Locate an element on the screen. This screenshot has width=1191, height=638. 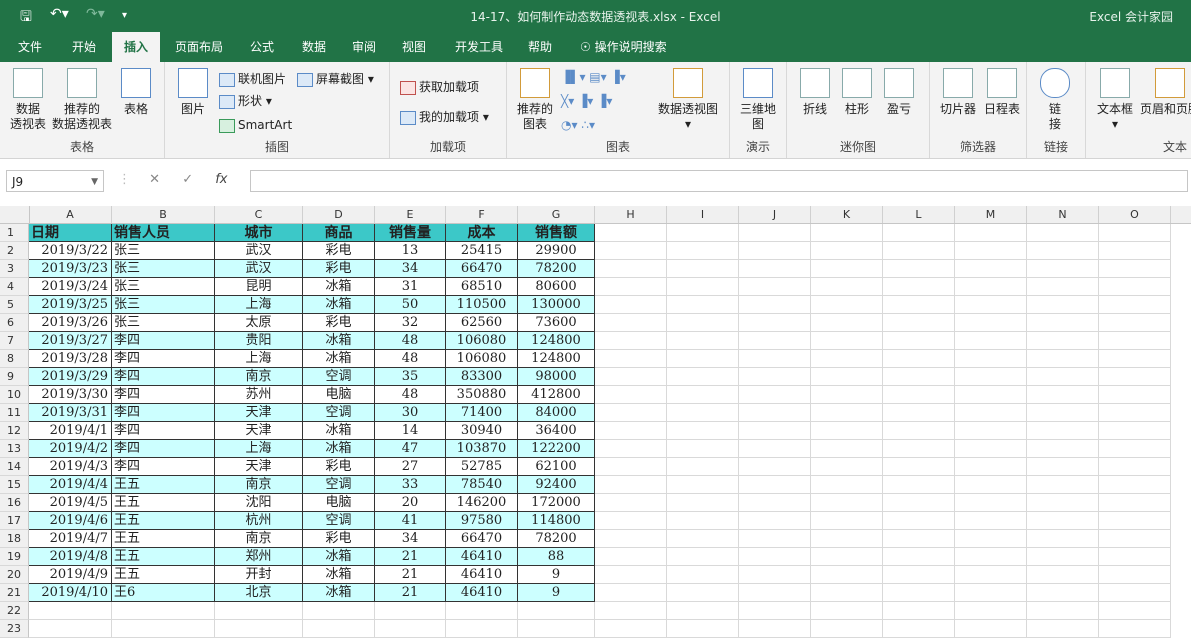
cell-F21: 46410 is located at coordinates (482, 593).